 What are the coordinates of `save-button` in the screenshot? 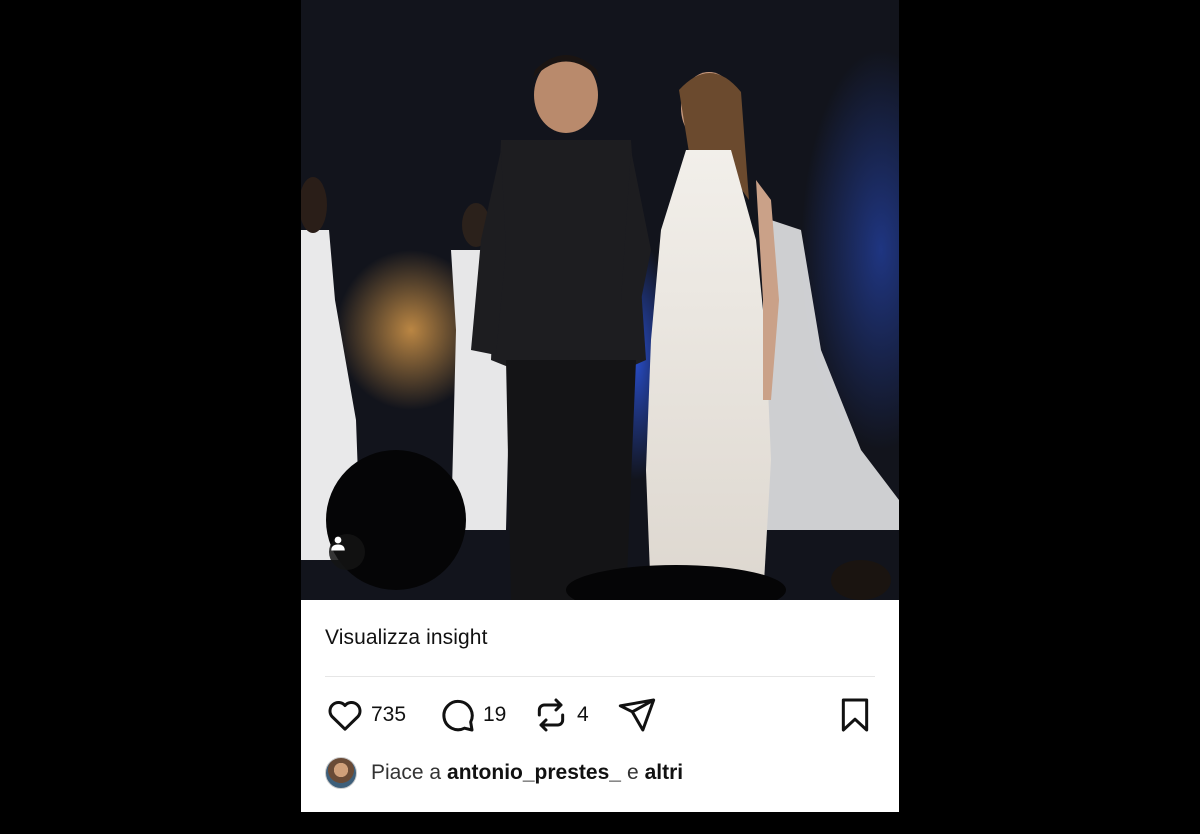 It's located at (855, 715).